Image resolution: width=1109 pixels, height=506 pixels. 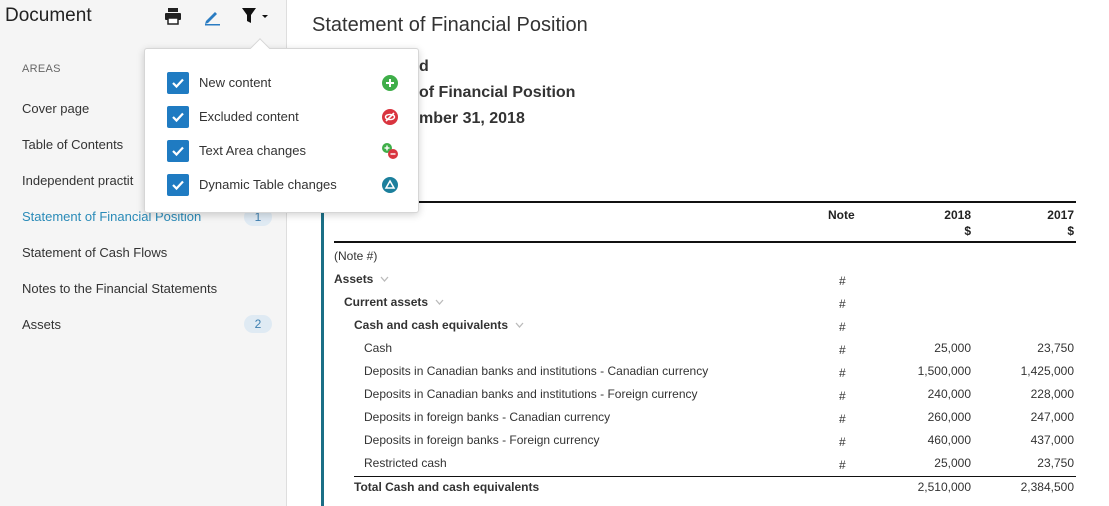 What do you see at coordinates (949, 440) in the screenshot?
I see `row-value-2018: 460,000` at bounding box center [949, 440].